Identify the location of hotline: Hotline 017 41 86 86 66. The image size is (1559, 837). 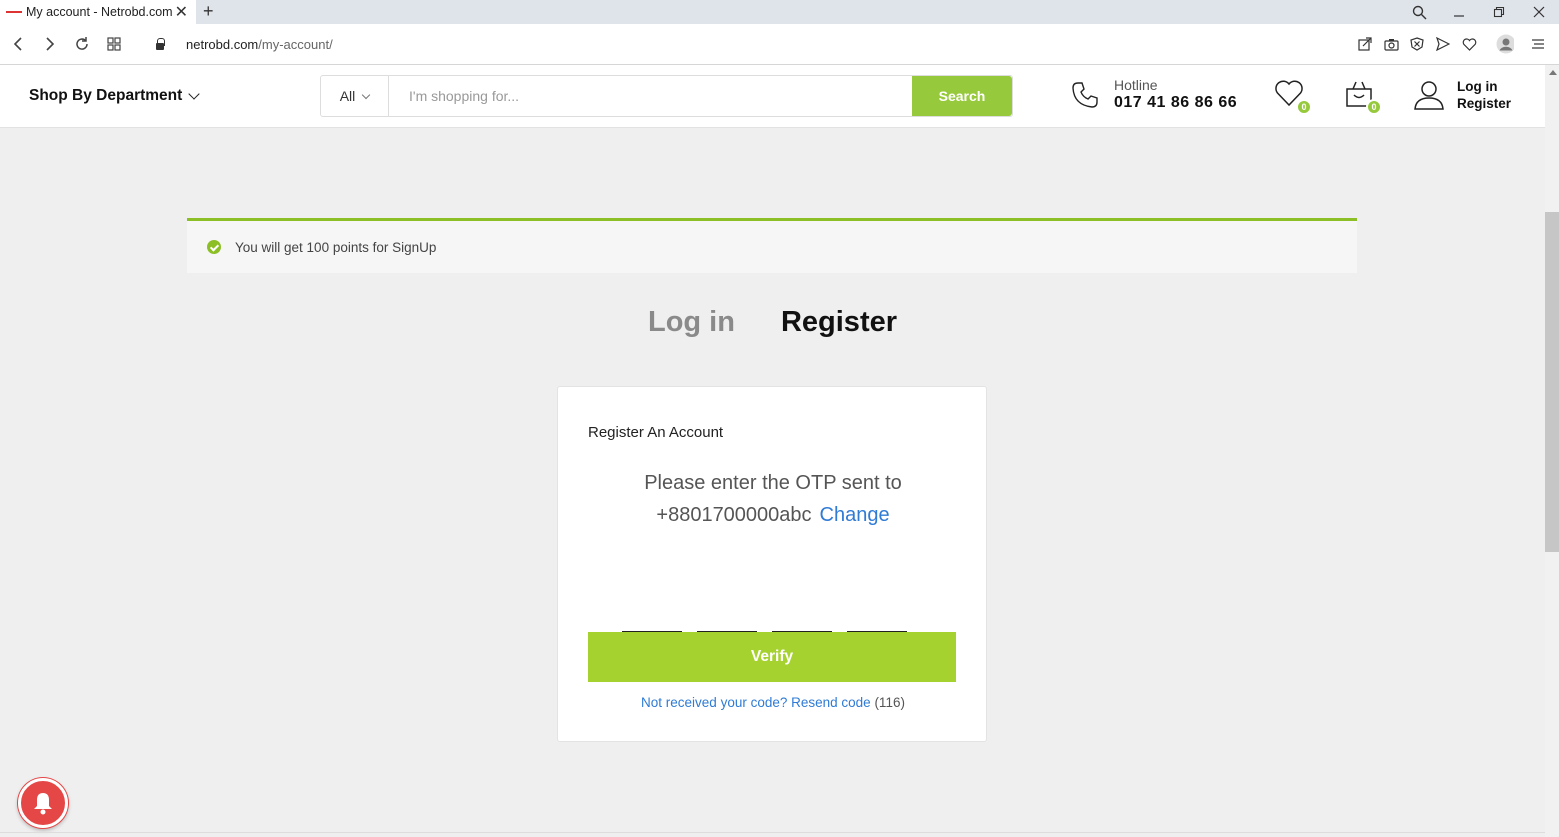
(1153, 94).